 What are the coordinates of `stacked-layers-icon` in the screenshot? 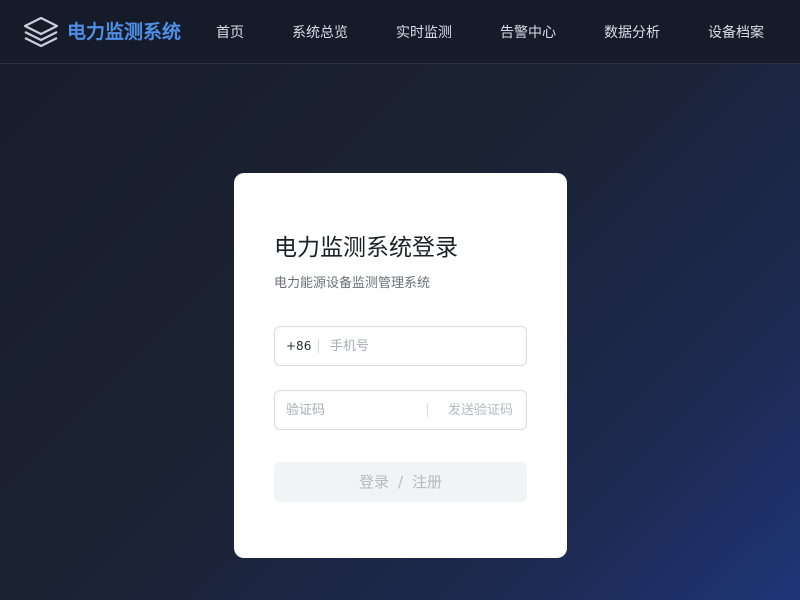 It's located at (41, 32).